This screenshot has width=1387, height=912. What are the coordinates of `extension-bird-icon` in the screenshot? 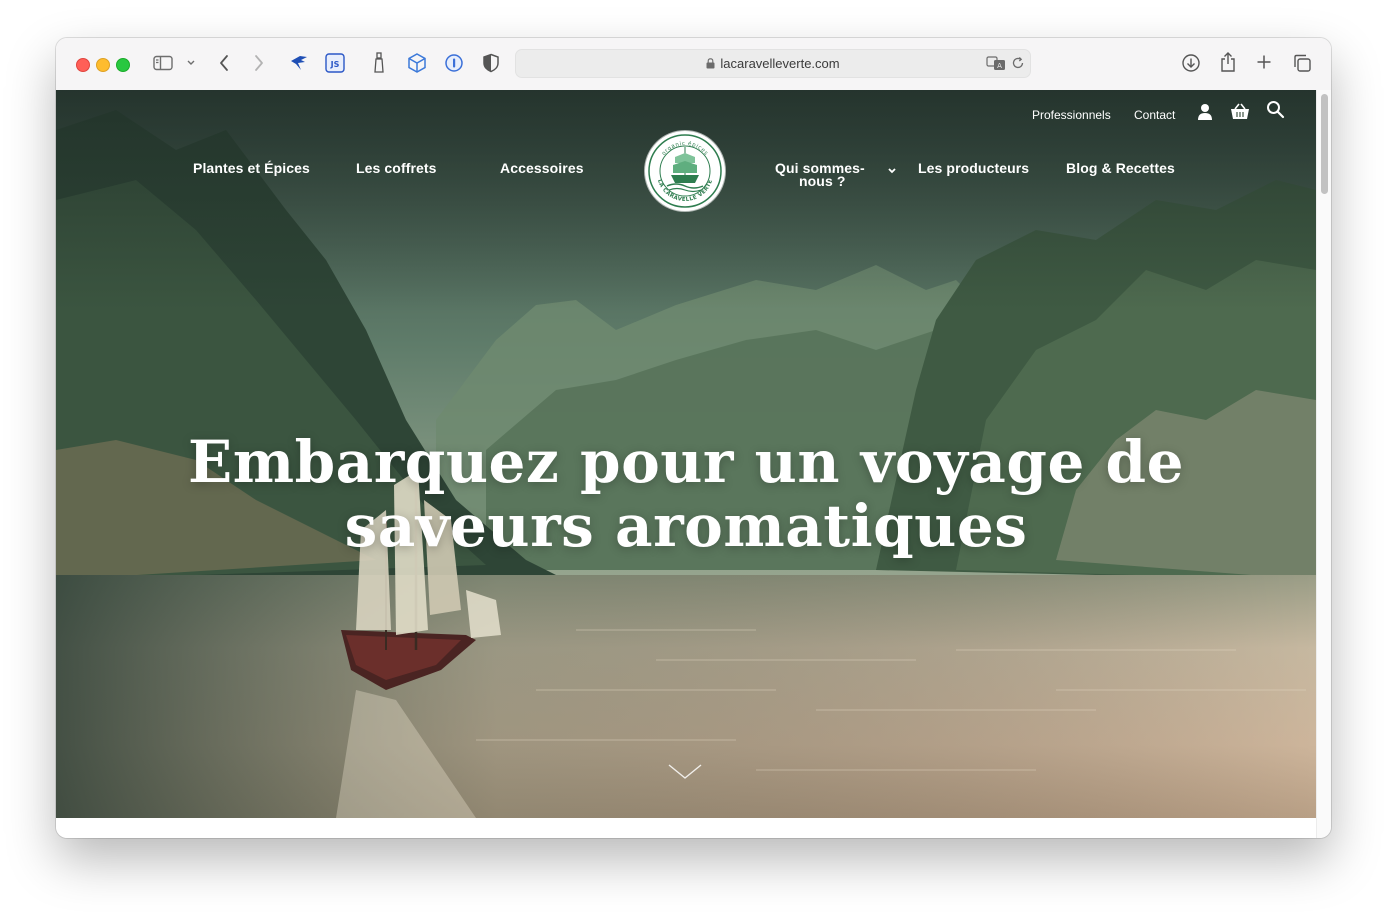 It's located at (299, 63).